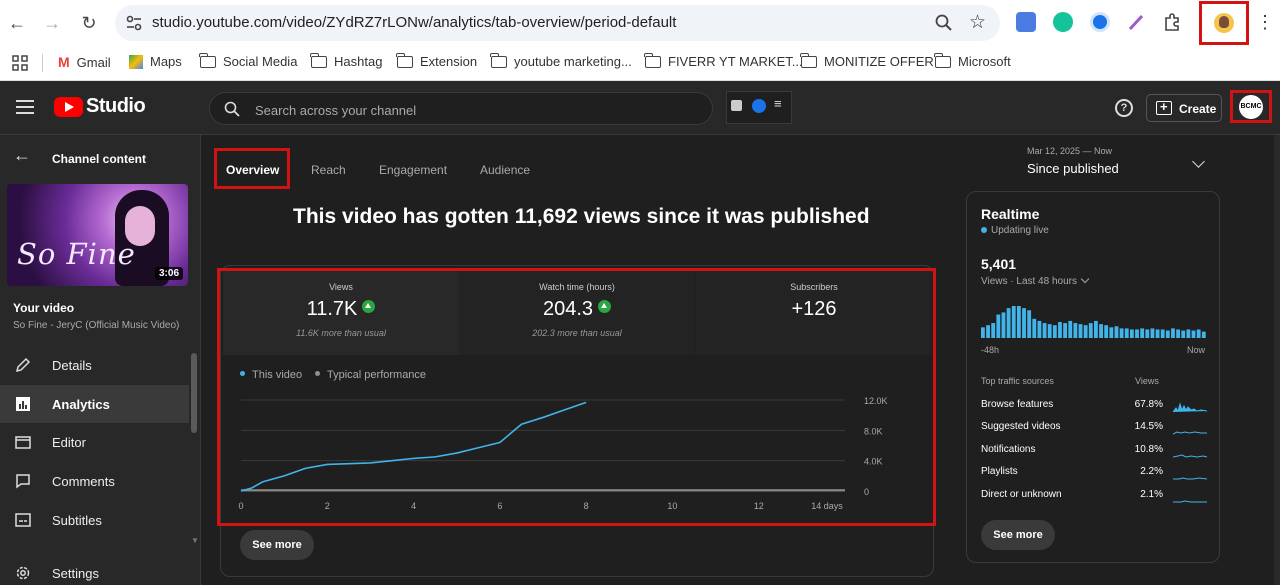  I want to click on realtime-bar-chart, so click(1094, 320).